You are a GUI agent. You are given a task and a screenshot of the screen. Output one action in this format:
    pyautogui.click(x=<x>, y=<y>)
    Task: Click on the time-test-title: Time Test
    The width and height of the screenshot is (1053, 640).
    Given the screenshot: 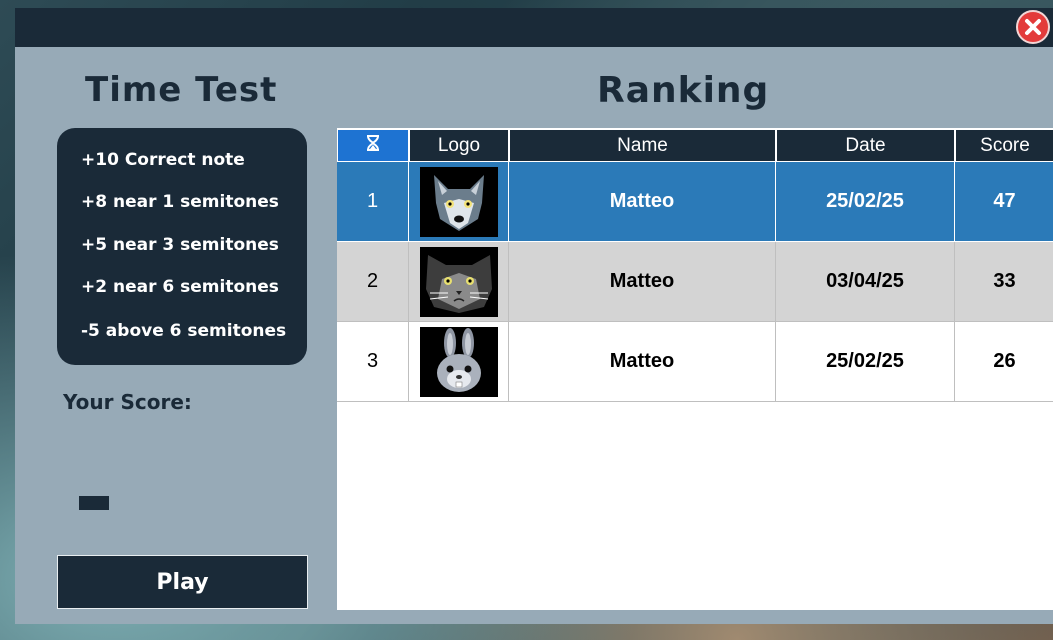 What is the action you would take?
    pyautogui.click(x=181, y=90)
    